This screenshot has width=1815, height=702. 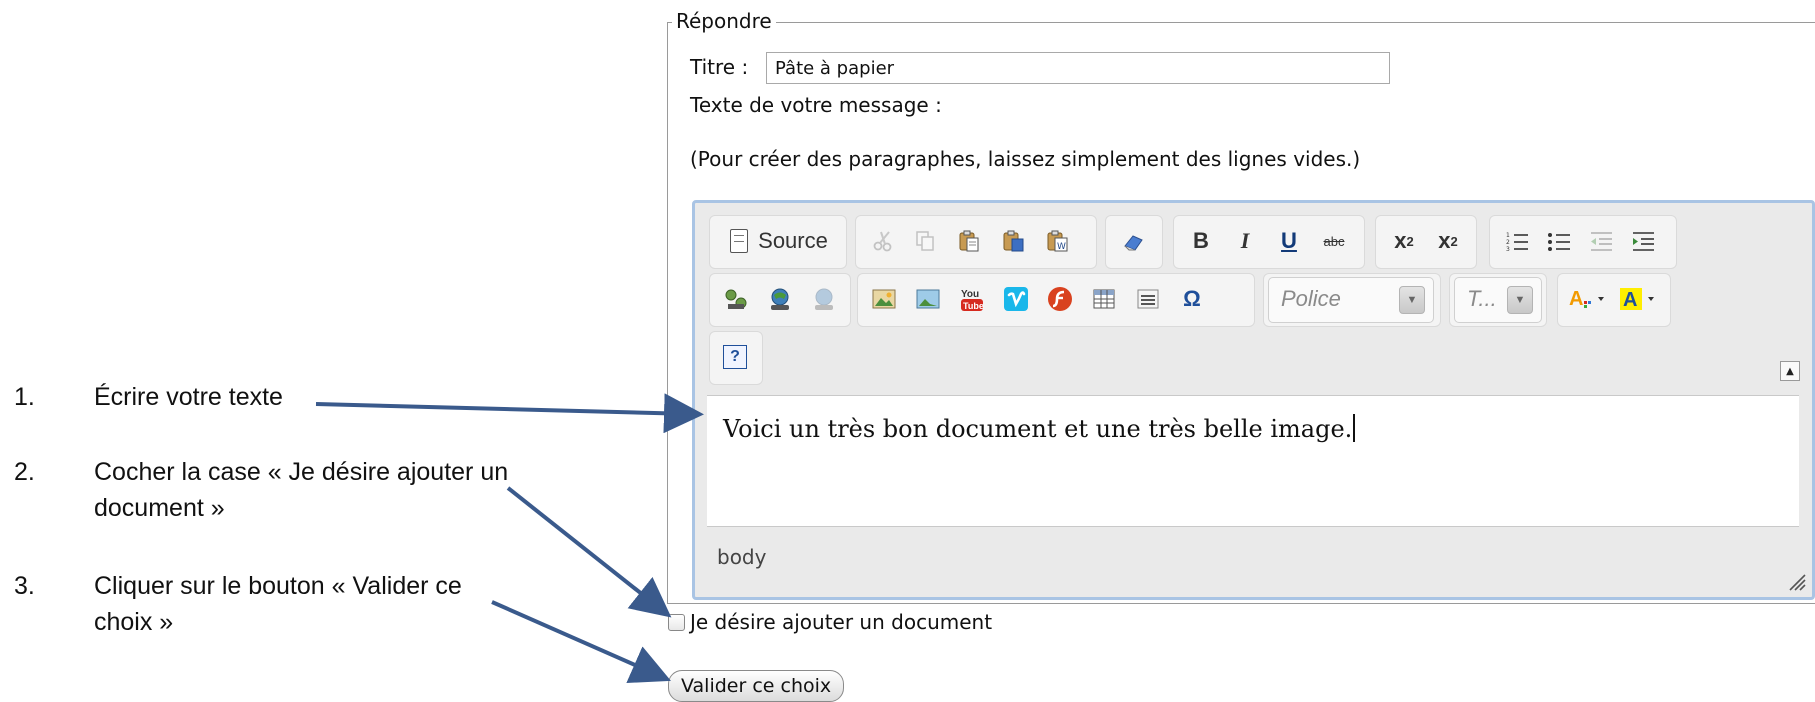 I want to click on text-caret, so click(x=1354, y=428).